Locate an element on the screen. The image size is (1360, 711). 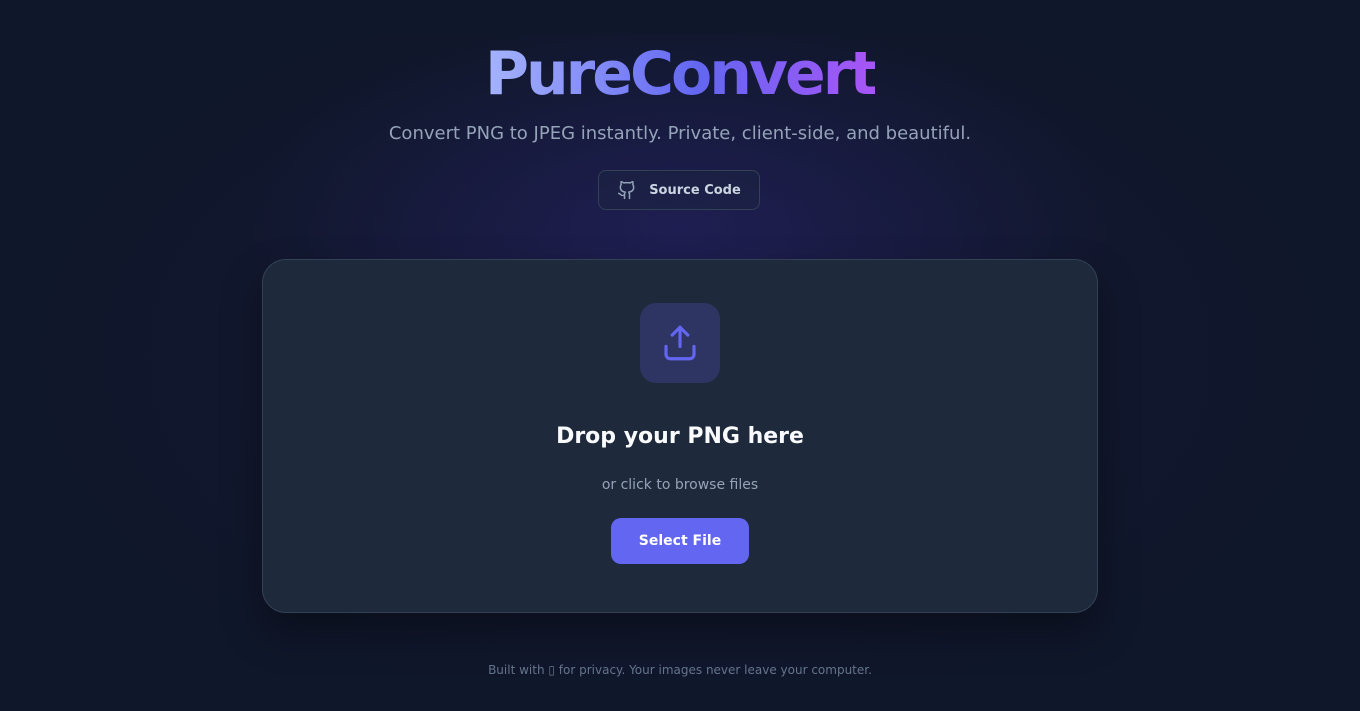
source-code-label: Source Code is located at coordinates (695, 190).